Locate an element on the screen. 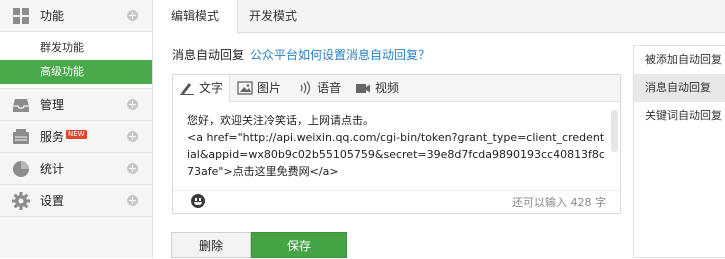 The width and height of the screenshot is (725, 259). tool-text: 文字 is located at coordinates (201, 88).